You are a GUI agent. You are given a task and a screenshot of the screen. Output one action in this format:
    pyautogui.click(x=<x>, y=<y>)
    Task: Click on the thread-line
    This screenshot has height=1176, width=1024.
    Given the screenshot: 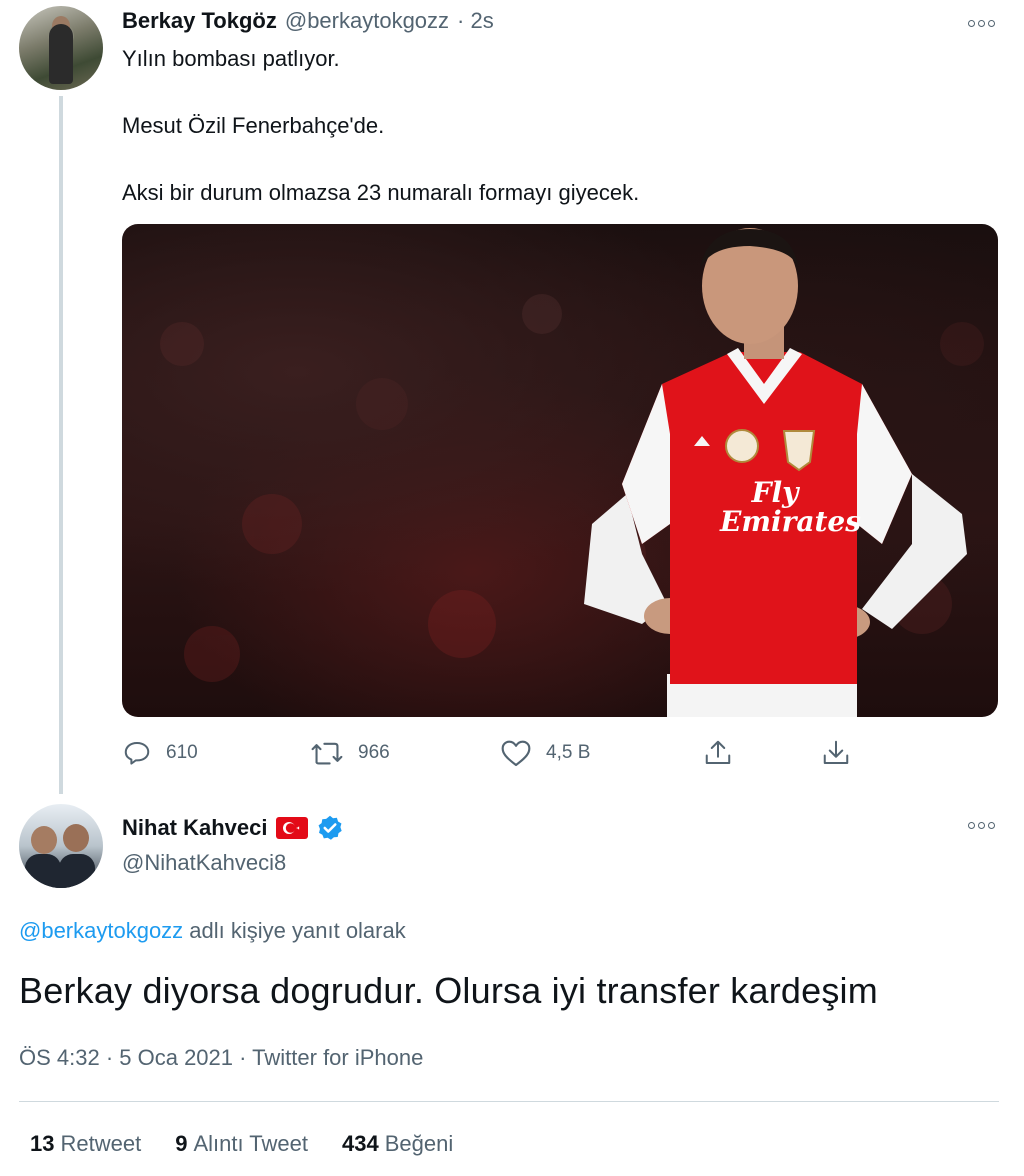 What is the action you would take?
    pyautogui.click(x=61, y=445)
    